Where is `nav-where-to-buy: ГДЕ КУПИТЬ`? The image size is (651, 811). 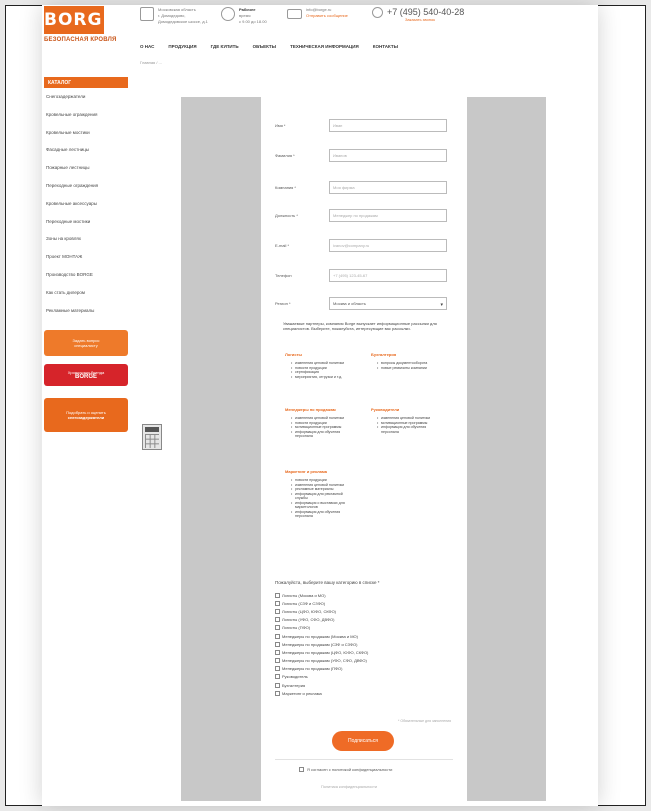
nav-where-to-buy: ГДЕ КУПИТЬ is located at coordinates (225, 46).